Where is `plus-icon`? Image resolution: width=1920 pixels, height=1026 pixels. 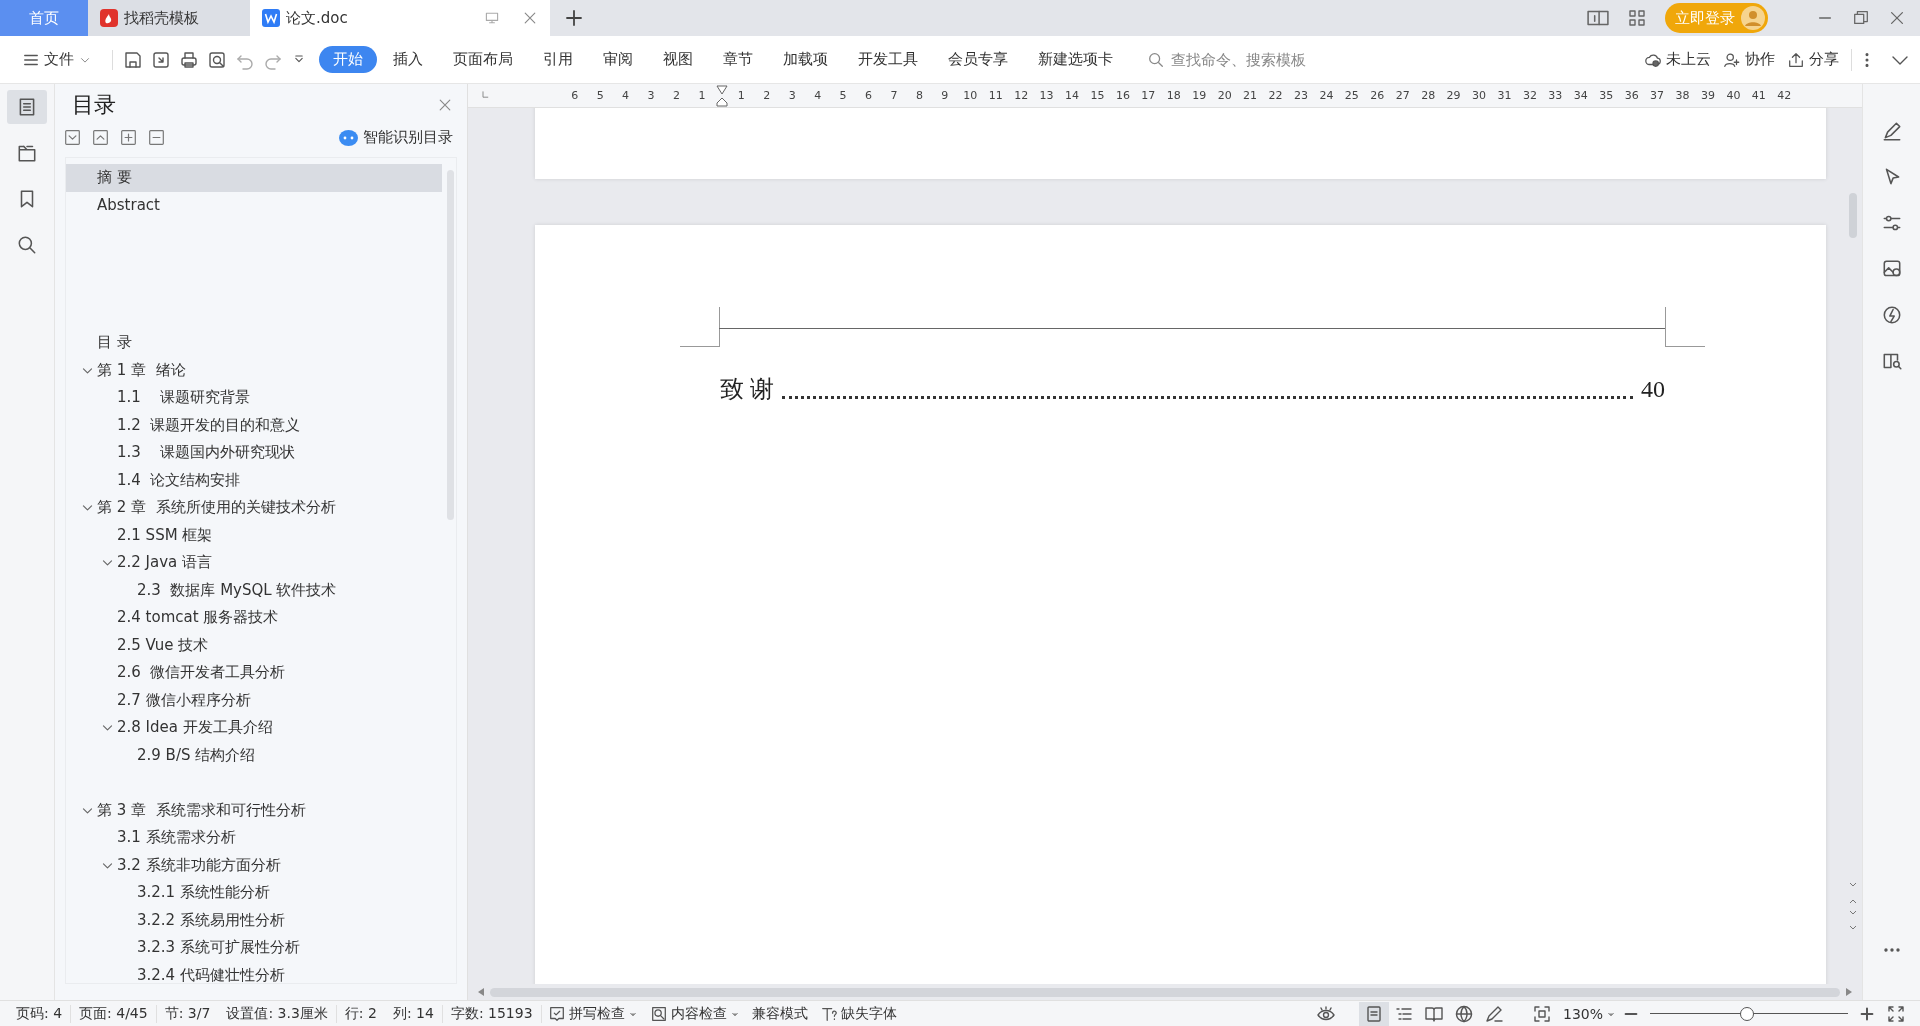
plus-icon is located at coordinates (574, 18).